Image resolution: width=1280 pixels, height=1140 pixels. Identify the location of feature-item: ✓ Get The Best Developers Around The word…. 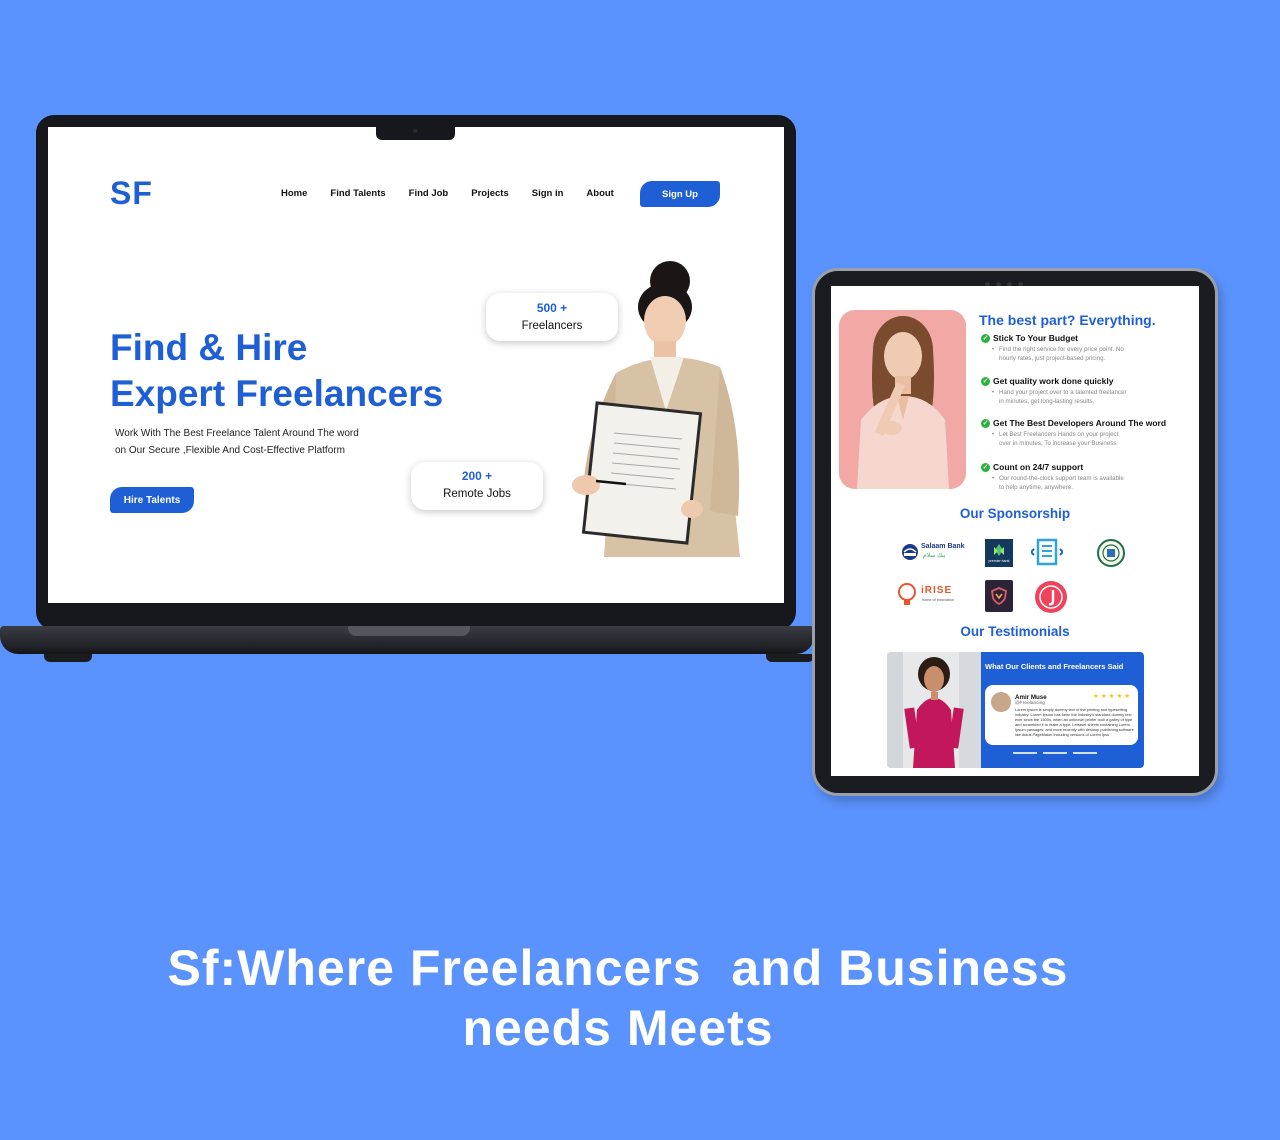
(1088, 433).